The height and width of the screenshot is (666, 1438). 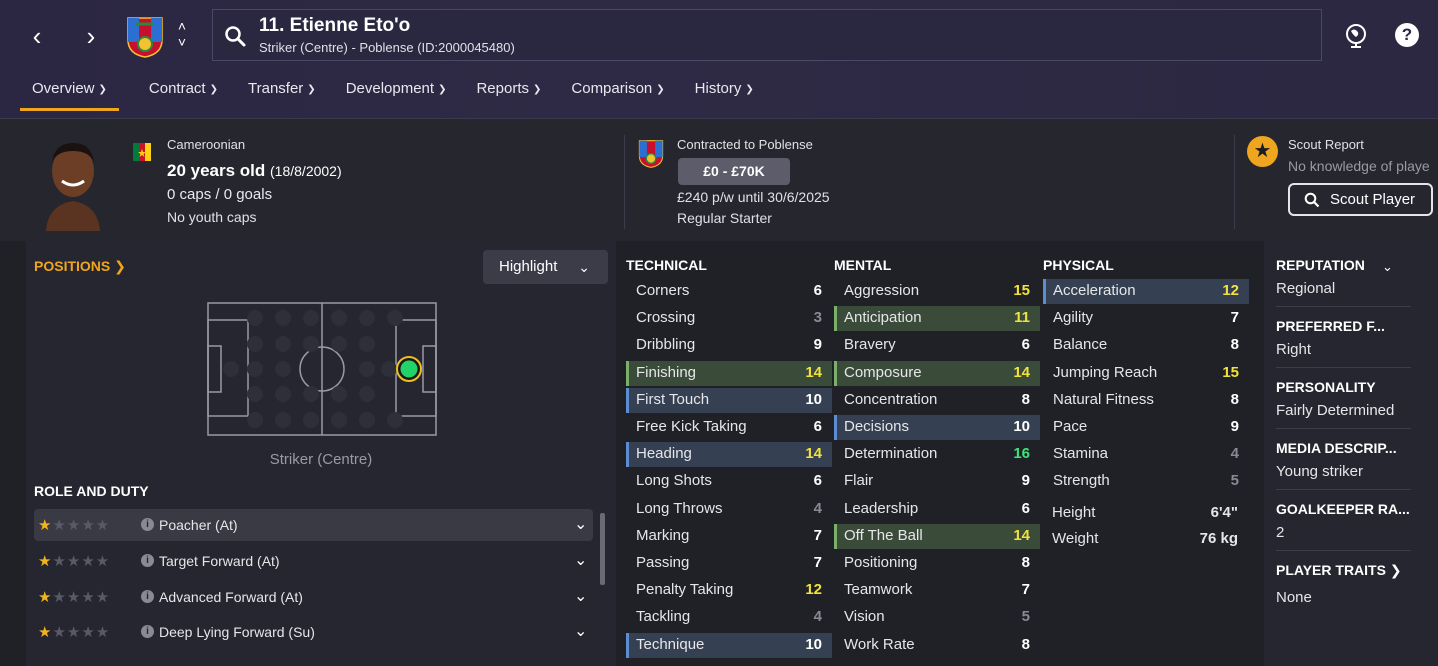 What do you see at coordinates (142, 152) in the screenshot?
I see `cameroon-flag-icon` at bounding box center [142, 152].